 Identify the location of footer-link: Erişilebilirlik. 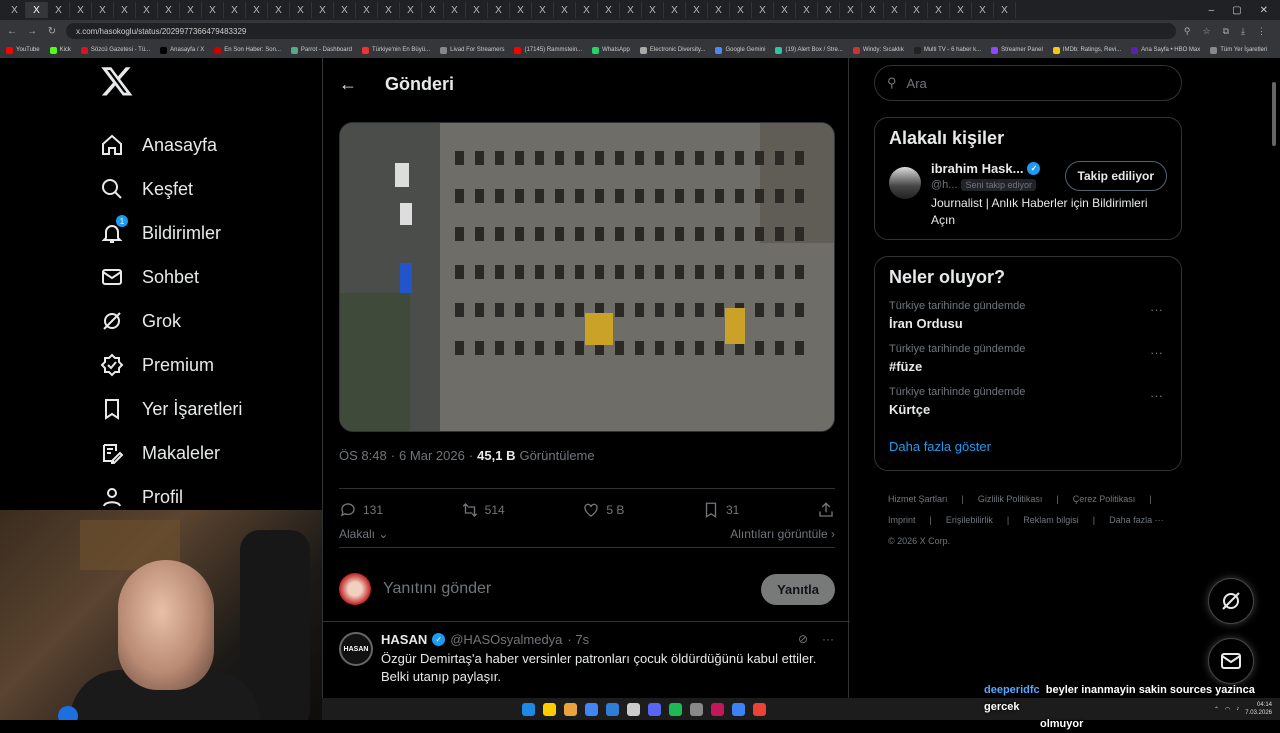
(969, 520).